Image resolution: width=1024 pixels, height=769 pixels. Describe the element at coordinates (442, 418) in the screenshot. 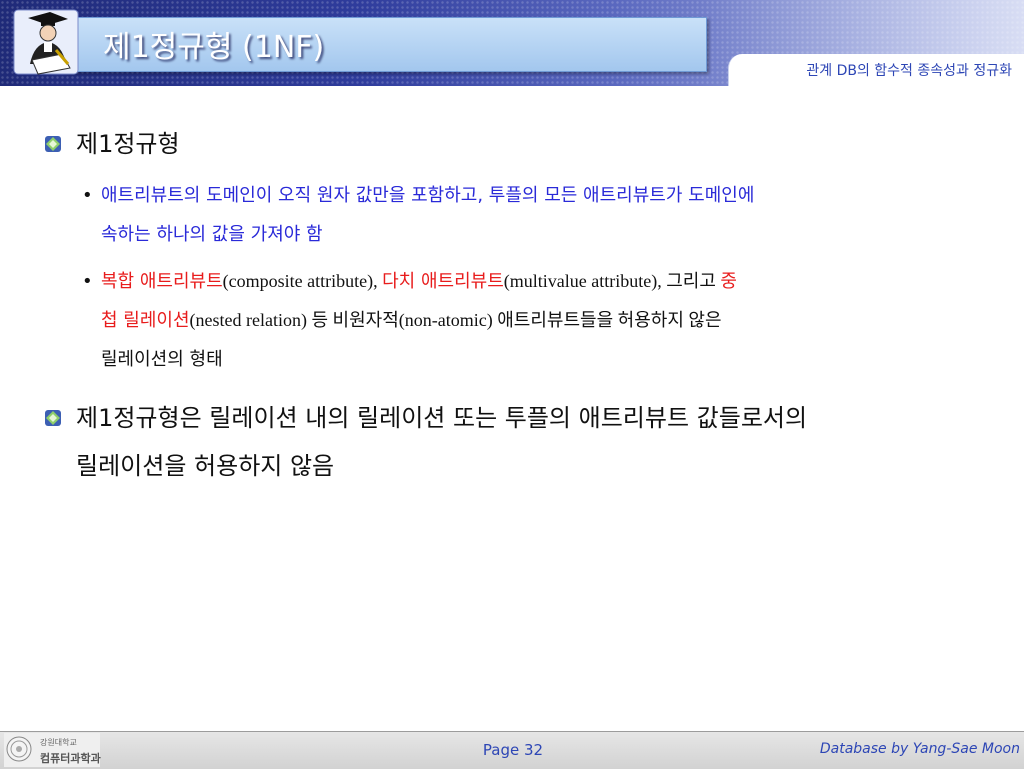

I see `bullet-text-line-1: 제1정규형은 릴레이션 내의 릴레이션 또는 투플의 애트리뷰트 값들로서의` at that location.